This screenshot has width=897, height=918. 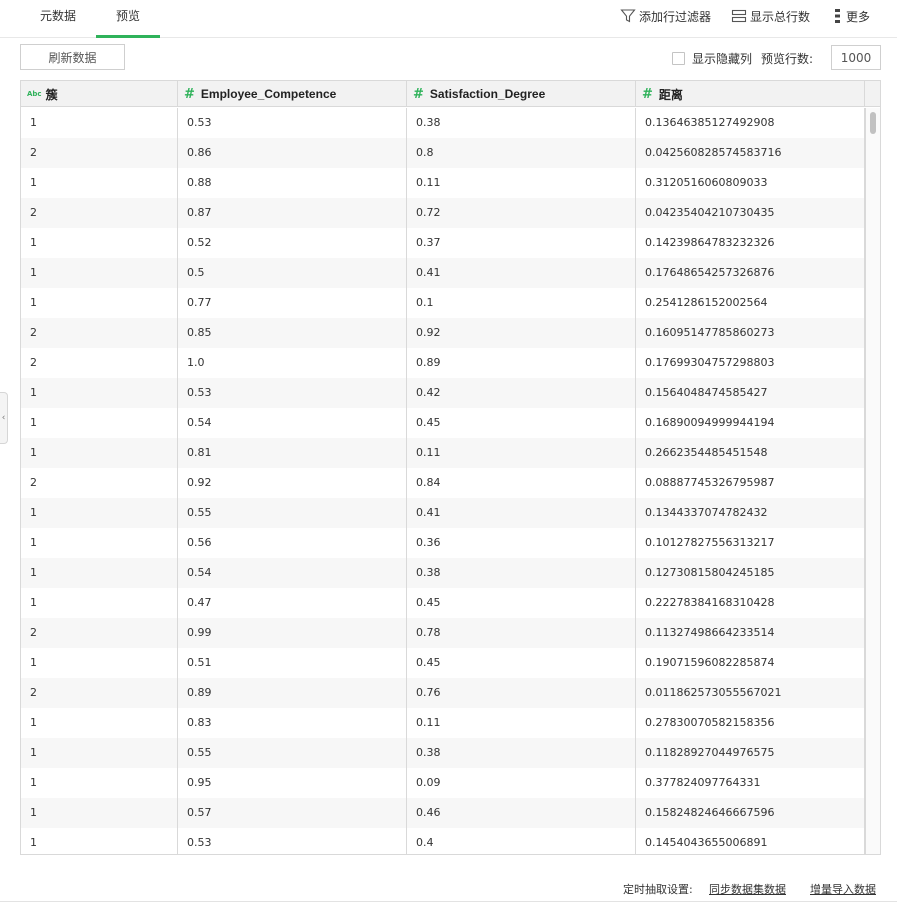 What do you see at coordinates (873, 123) in the screenshot?
I see `scrollbar-thumb` at bounding box center [873, 123].